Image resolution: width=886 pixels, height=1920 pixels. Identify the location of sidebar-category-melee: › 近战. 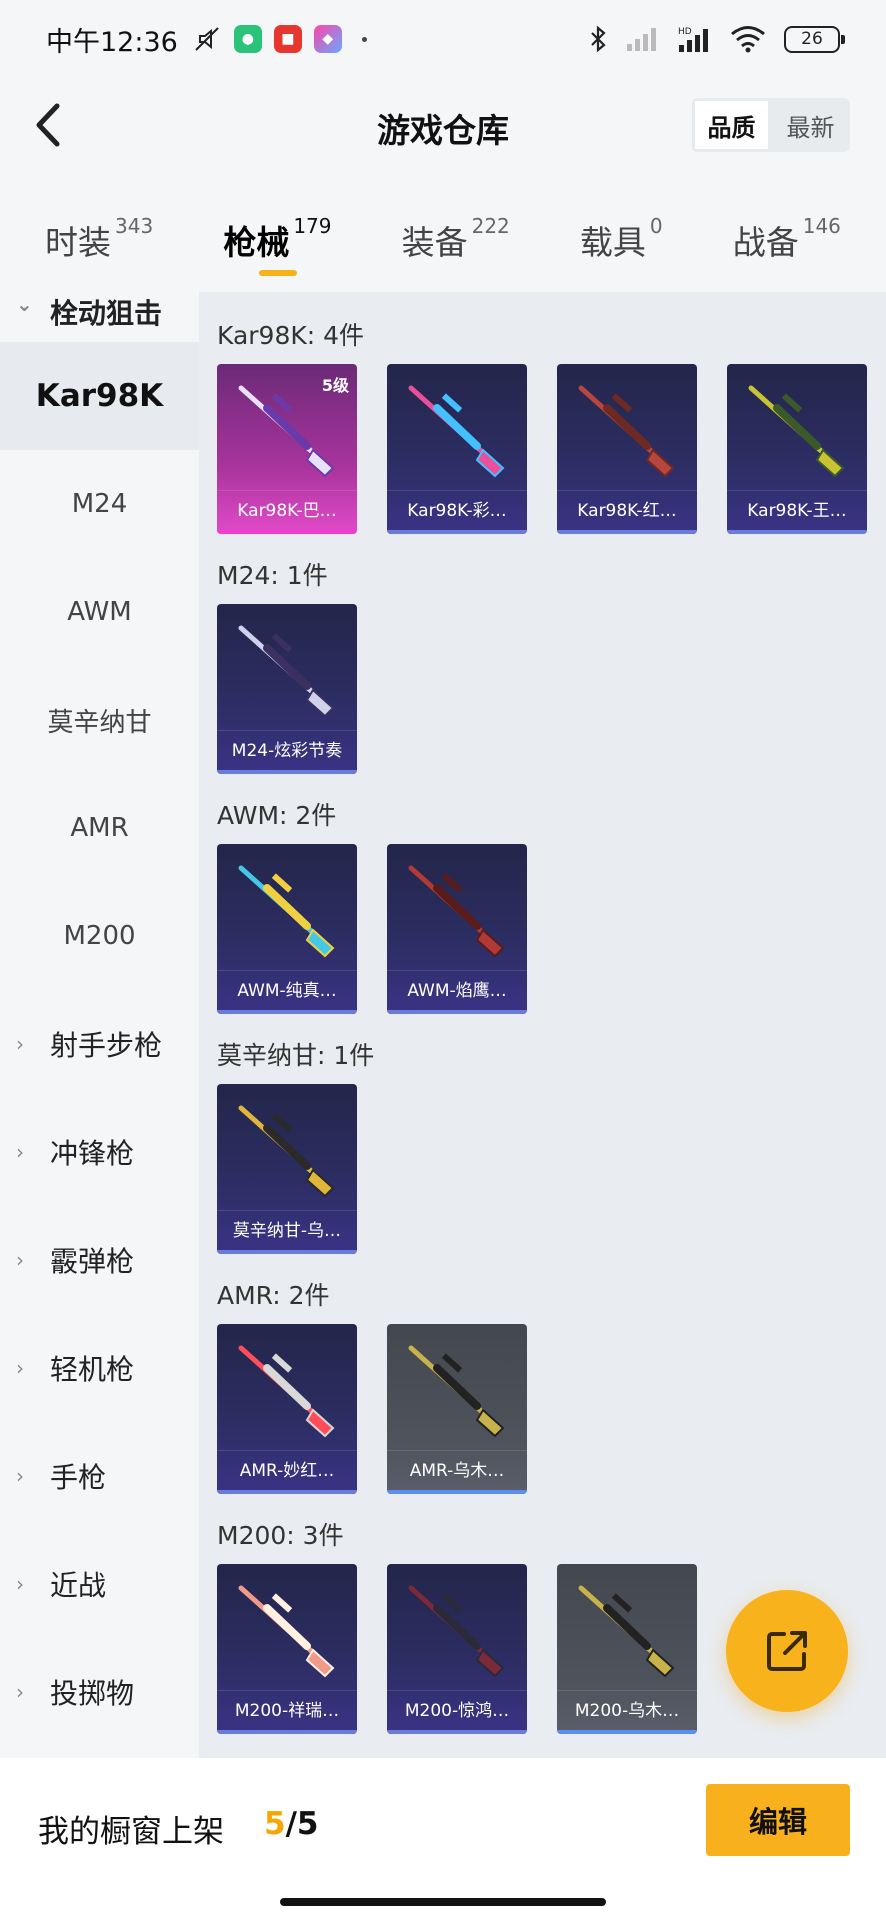
(99, 1584).